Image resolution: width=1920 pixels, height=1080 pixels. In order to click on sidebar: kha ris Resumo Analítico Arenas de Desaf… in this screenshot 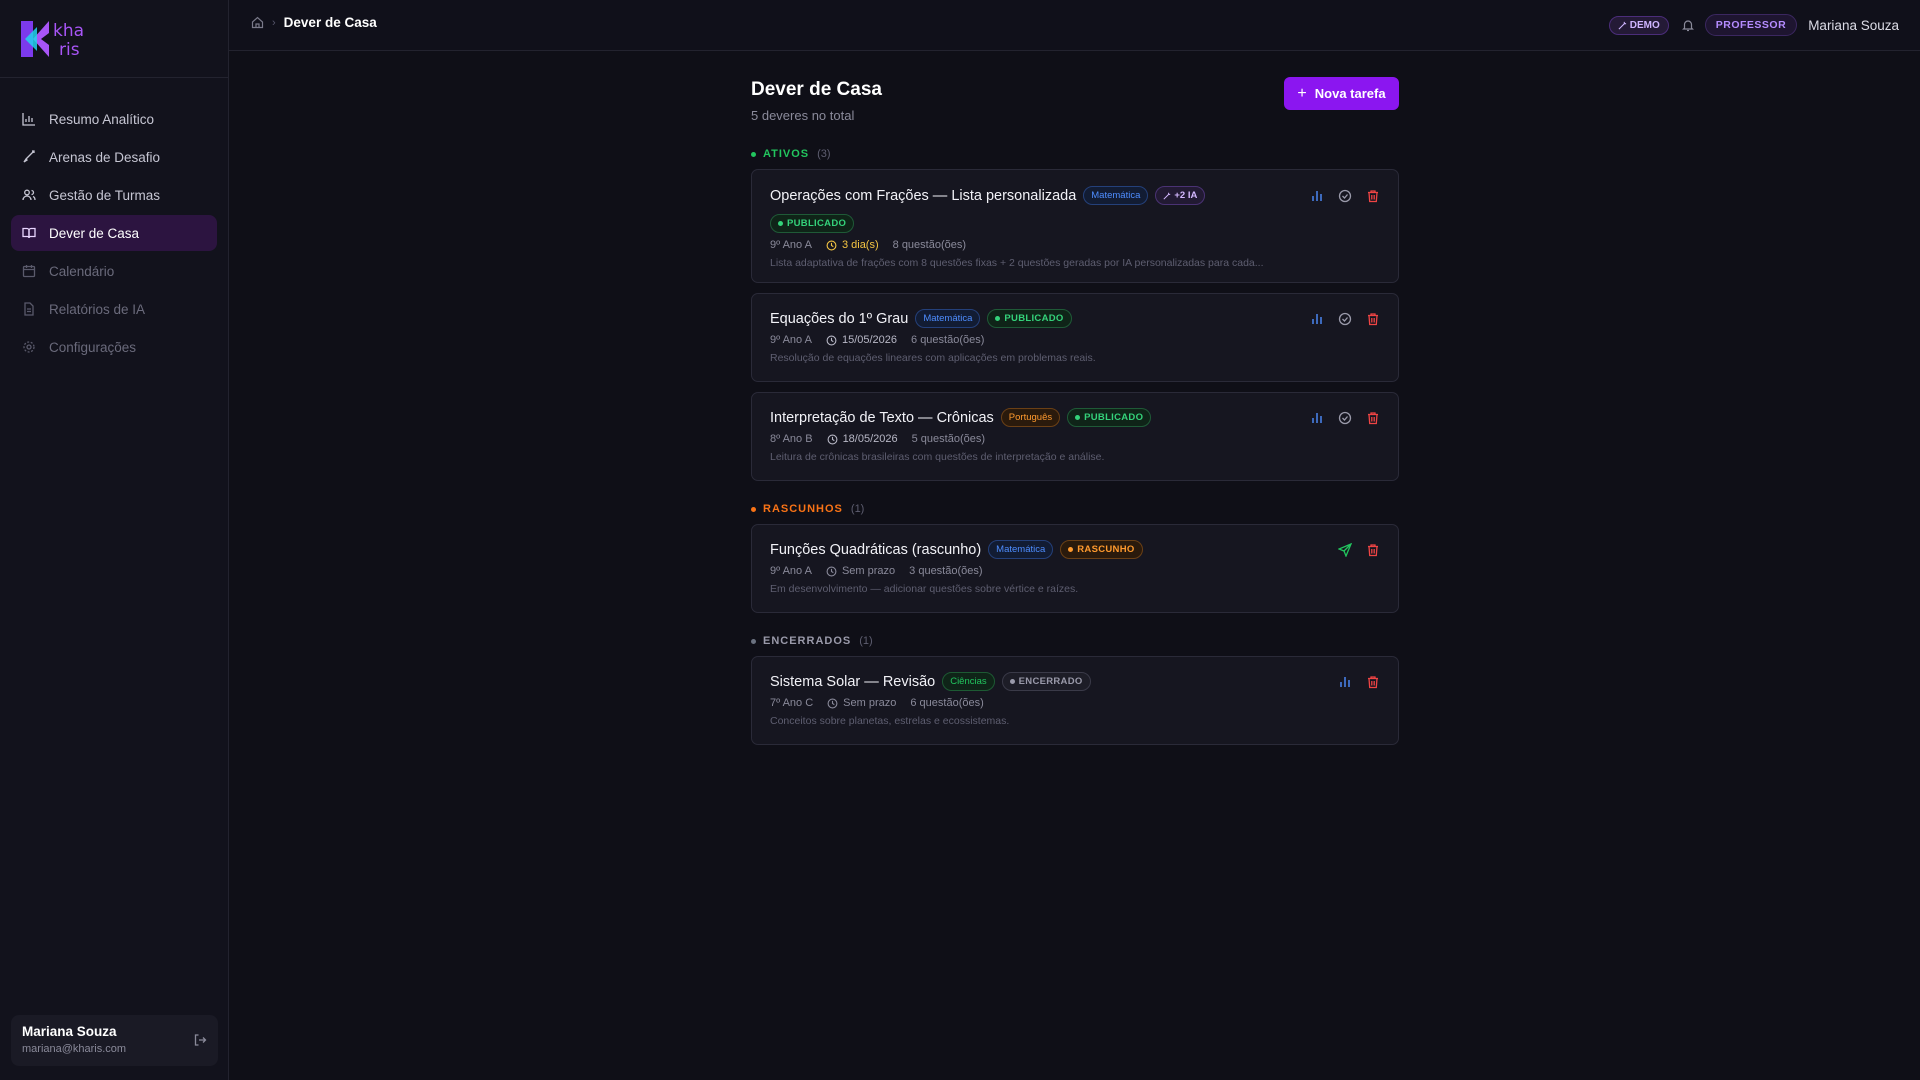, I will do `click(114, 540)`.